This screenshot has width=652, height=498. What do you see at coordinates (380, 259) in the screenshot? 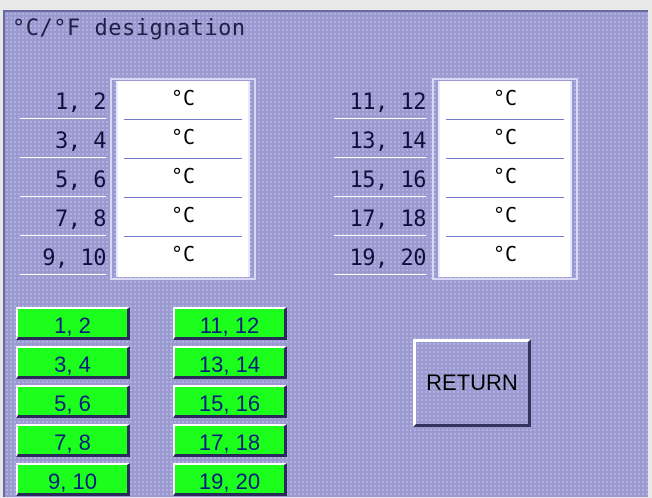
I see `row-label-19-20: 19, 20` at bounding box center [380, 259].